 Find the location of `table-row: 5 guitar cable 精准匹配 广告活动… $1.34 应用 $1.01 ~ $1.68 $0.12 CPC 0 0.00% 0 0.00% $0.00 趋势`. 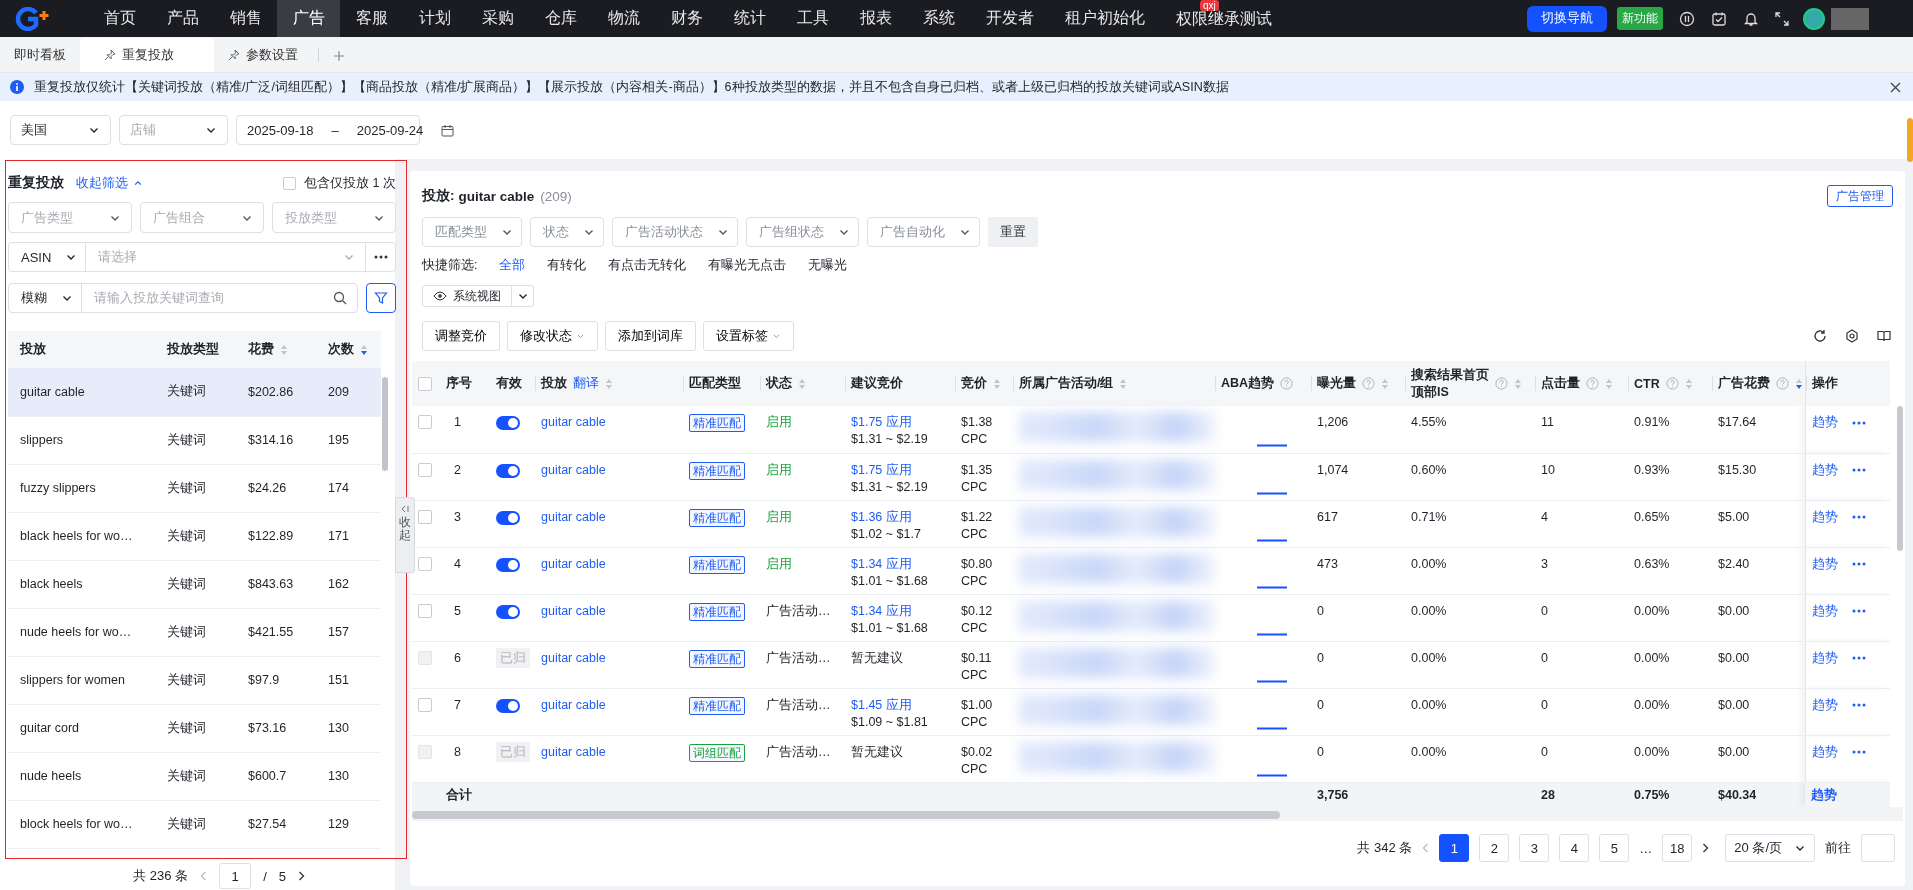

table-row: 5 guitar cable 精准匹配 广告活动… $1.34 应用 $1.01 ~ $1.68 $0.12 CPC 0 0.00% 0 0.00% $0.00 趋势 is located at coordinates (1151, 617).